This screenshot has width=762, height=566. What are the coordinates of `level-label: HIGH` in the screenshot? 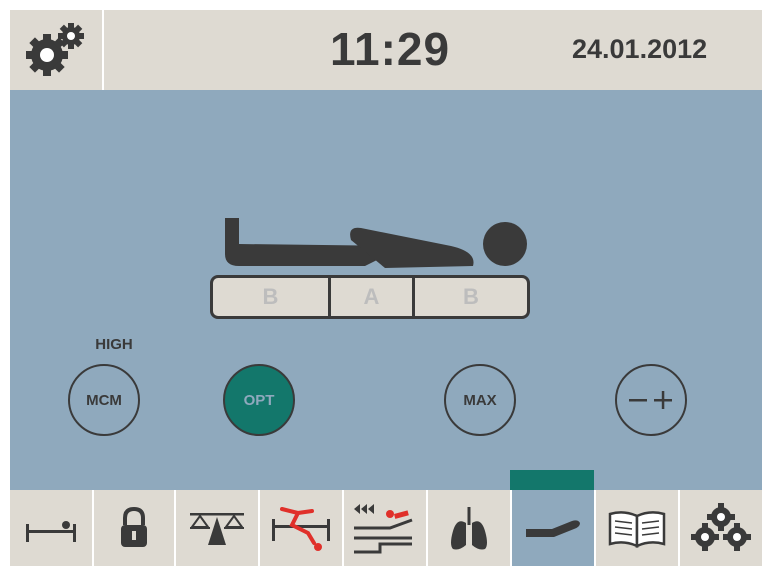 It's located at (114, 344).